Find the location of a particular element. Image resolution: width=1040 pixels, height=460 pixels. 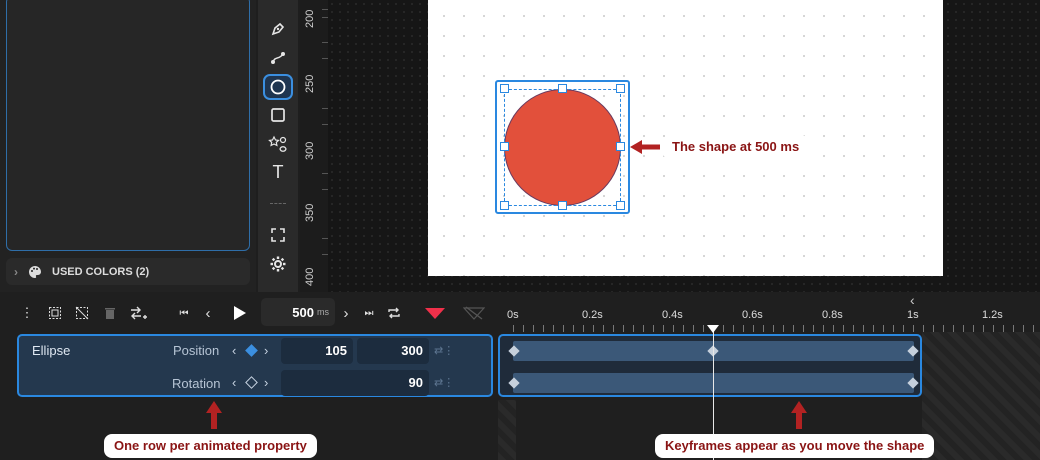

time-value: 500 is located at coordinates (303, 312).